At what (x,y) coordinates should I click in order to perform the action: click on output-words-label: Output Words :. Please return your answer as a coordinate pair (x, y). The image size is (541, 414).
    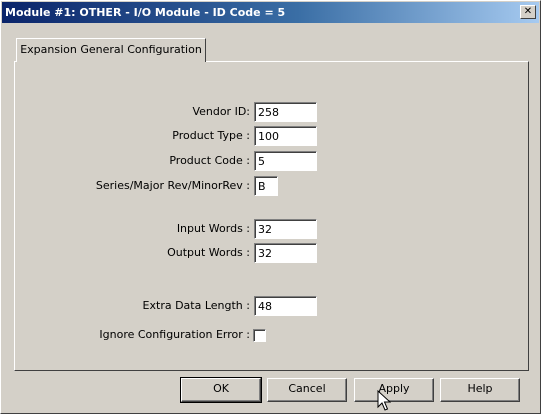
    Looking at the image, I should click on (208, 252).